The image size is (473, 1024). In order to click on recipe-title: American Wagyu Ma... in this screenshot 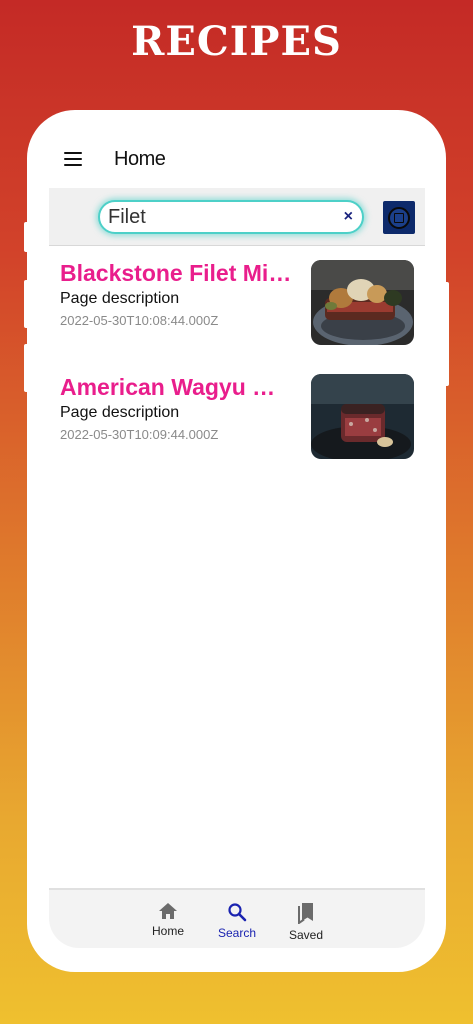, I will do `click(177, 387)`.